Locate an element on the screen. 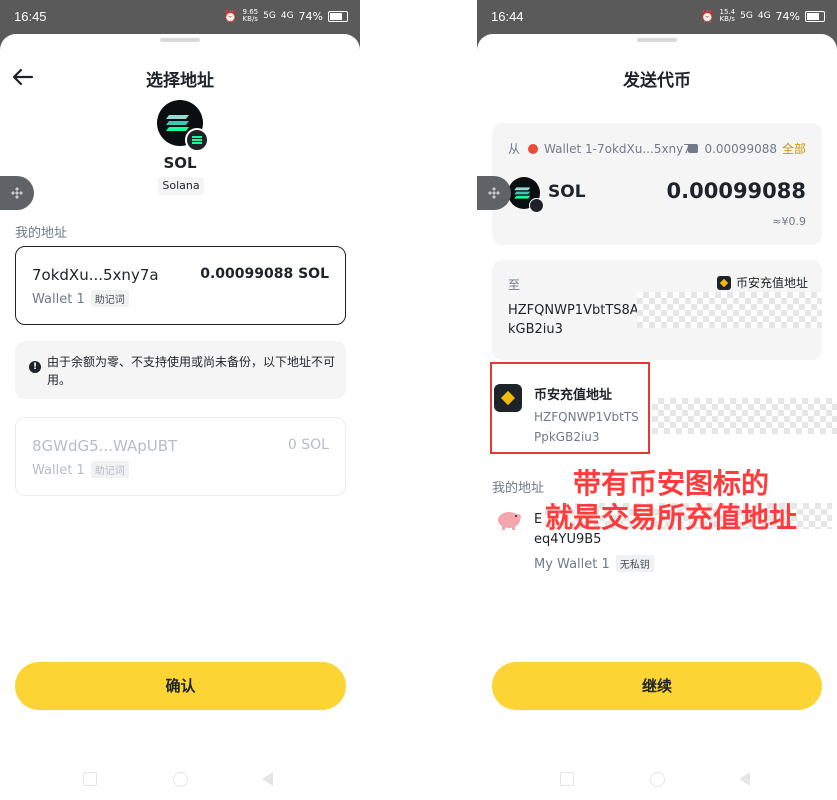  annotation-line2: 就是交易所充值地址 is located at coordinates (671, 517).